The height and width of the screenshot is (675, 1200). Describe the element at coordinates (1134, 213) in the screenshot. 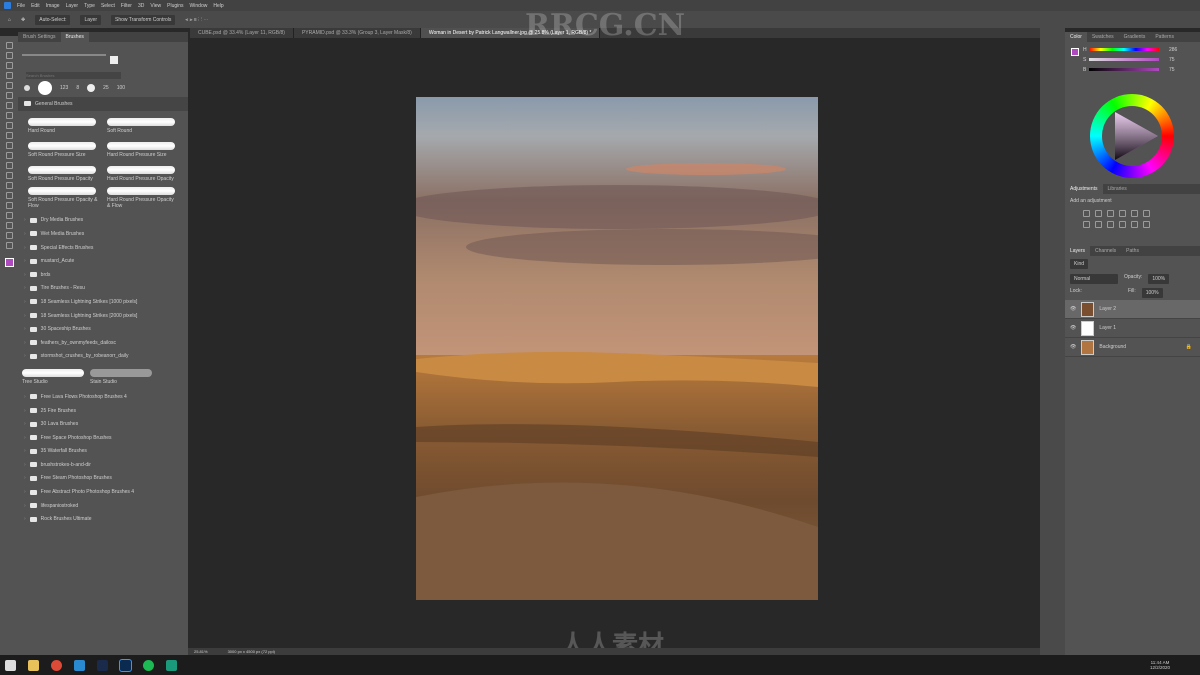

I see `vibrance-icon` at that location.